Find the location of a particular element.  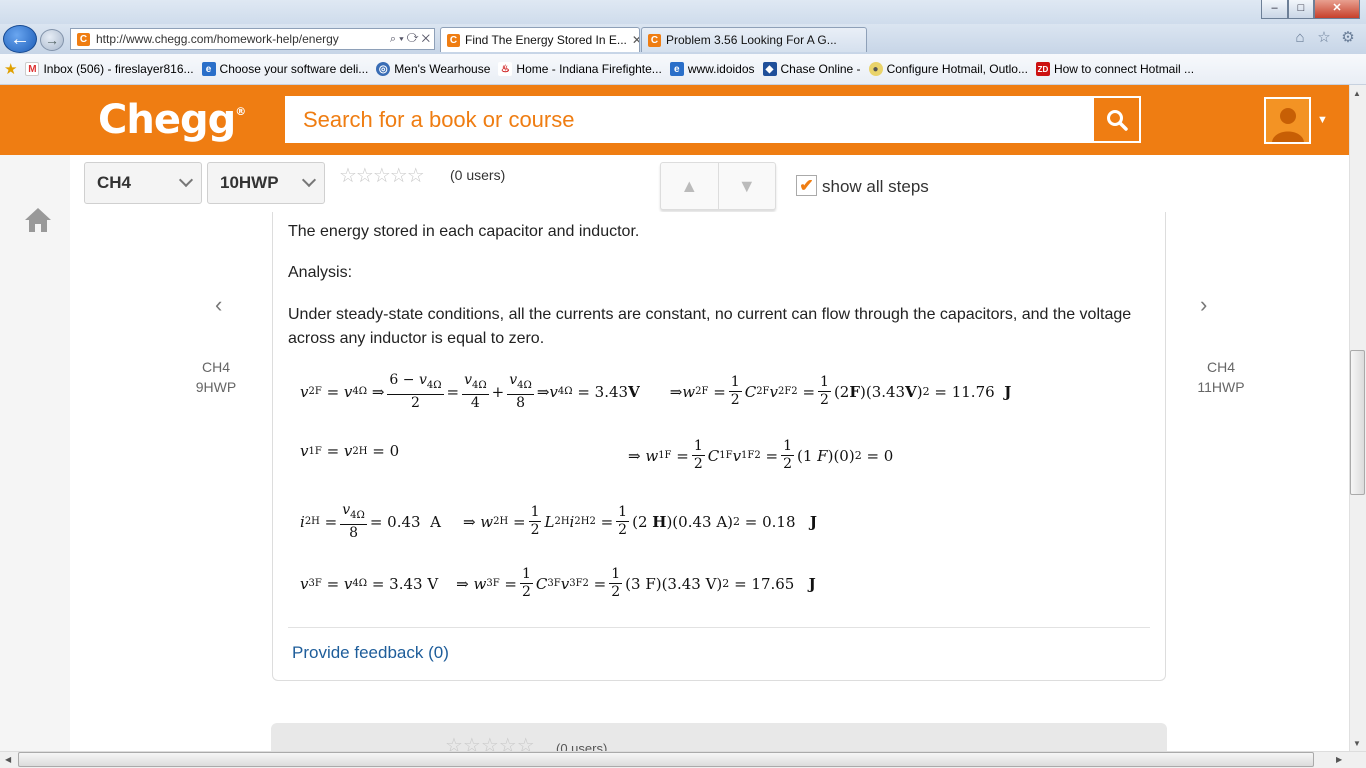

scroll-left-icon: ◀ is located at coordinates (8, 759).